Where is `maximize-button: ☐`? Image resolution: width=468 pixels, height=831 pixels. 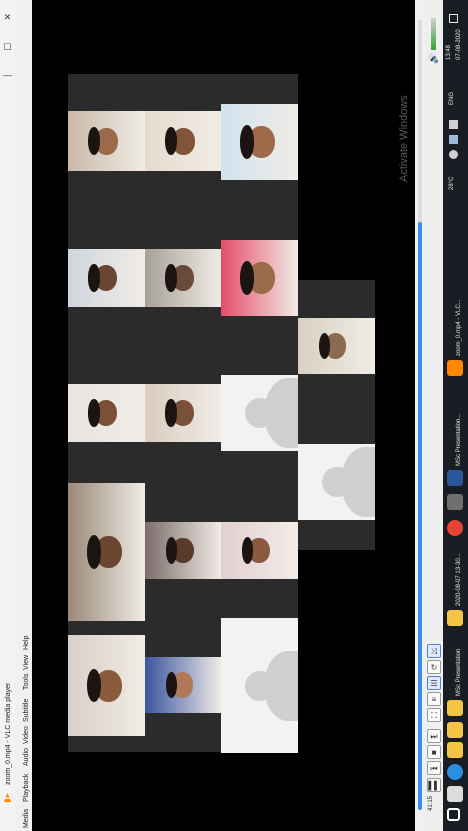
maximize-button: ☐ is located at coordinates (7, 47).